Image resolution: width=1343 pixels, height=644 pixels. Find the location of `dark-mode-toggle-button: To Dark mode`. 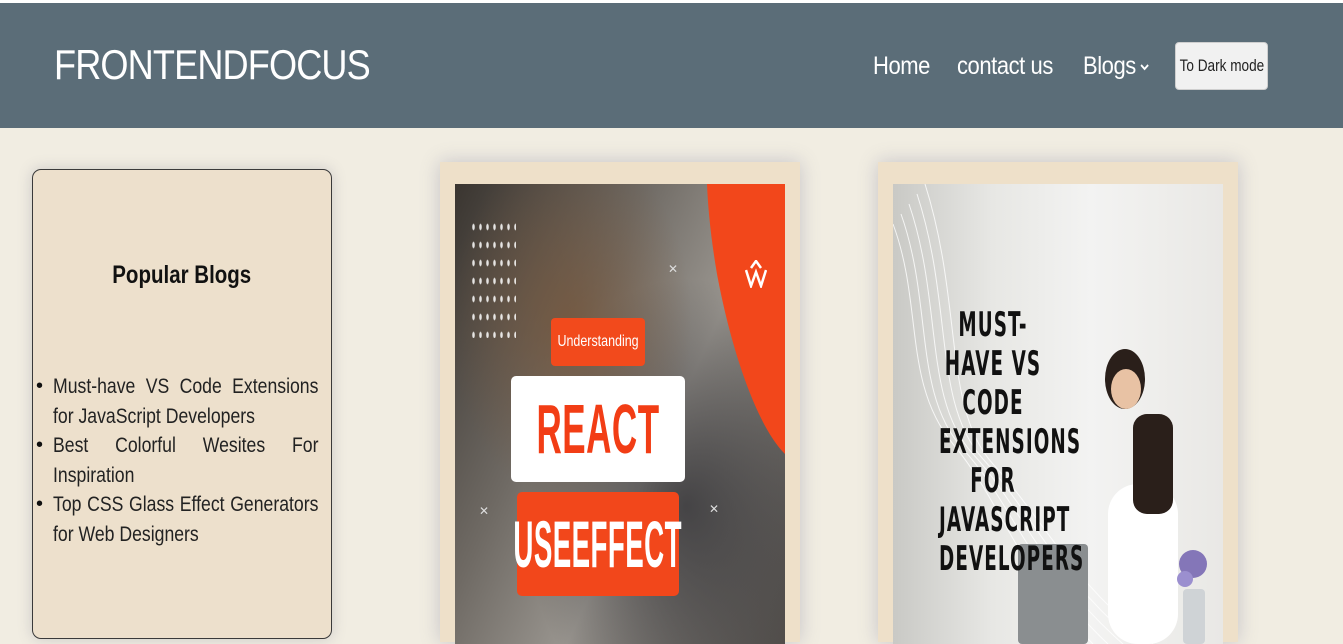

dark-mode-toggle-button: To Dark mode is located at coordinates (1221, 66).